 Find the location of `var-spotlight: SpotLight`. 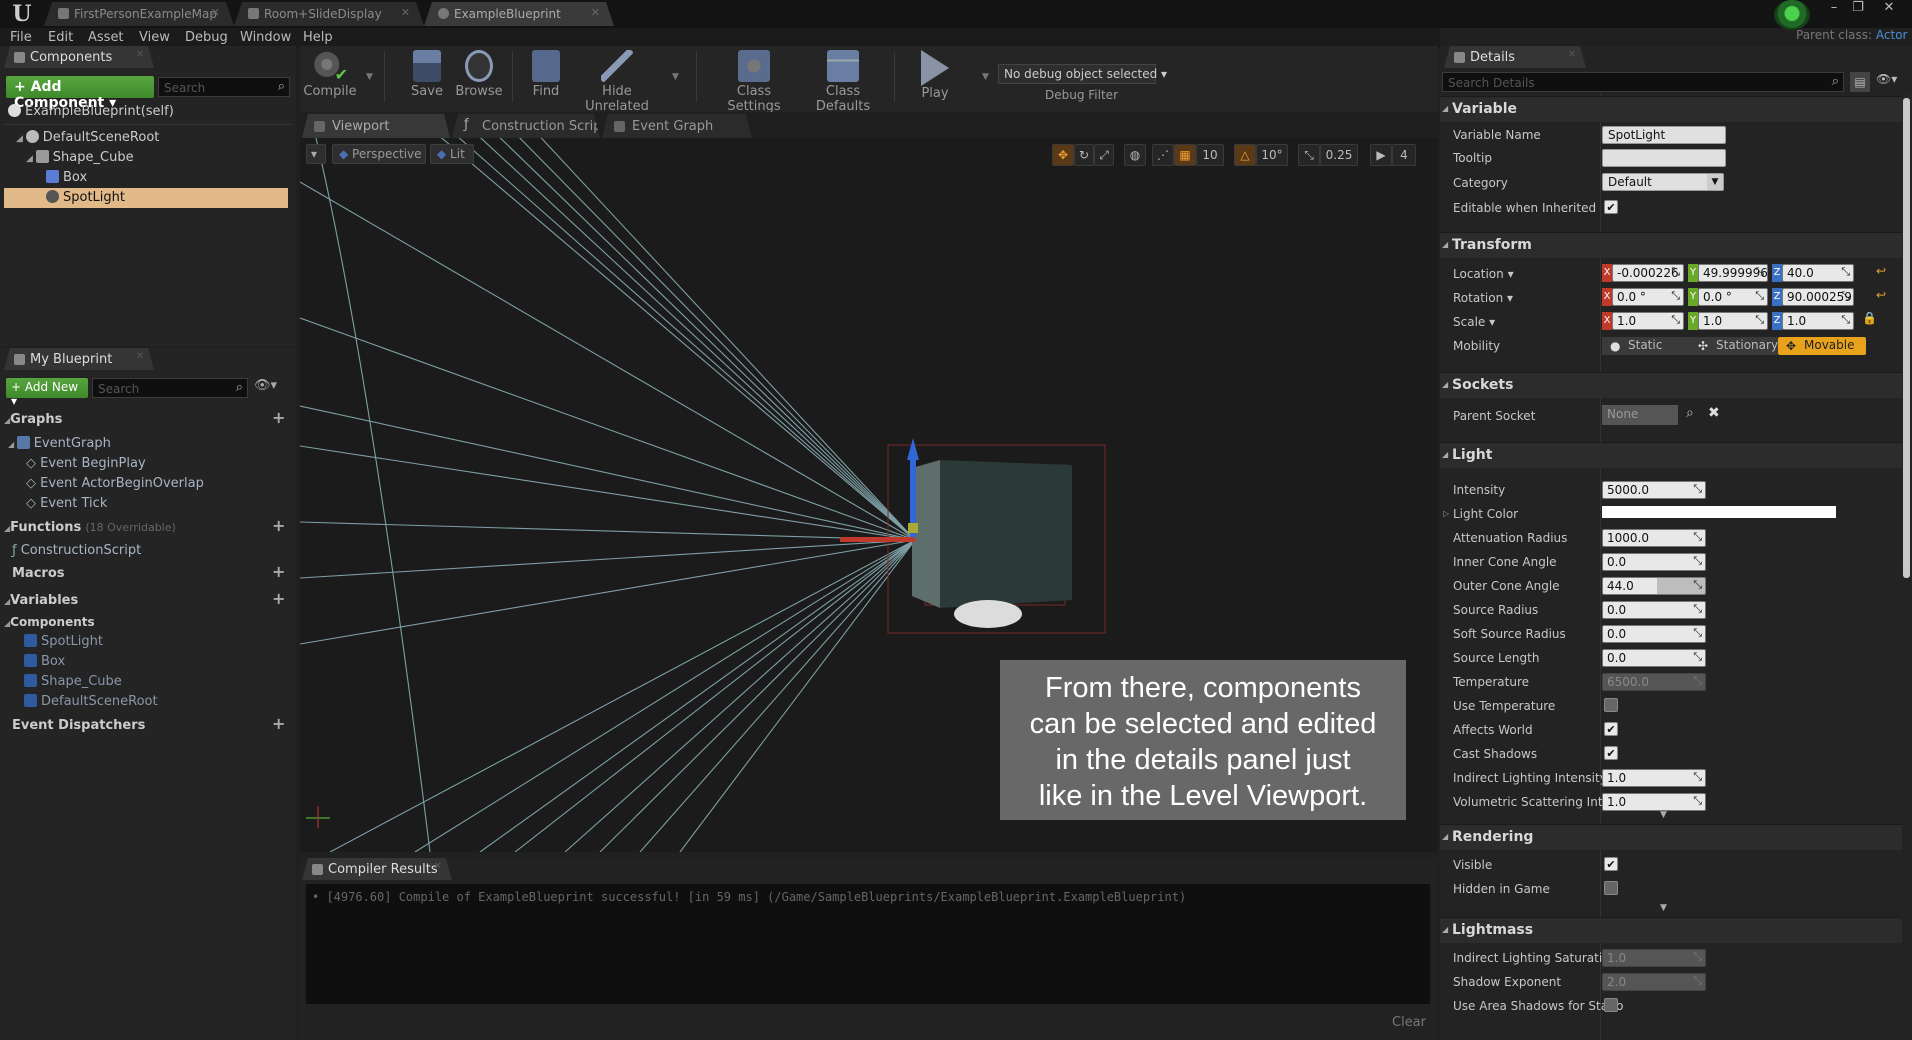

var-spotlight: SpotLight is located at coordinates (63, 642).